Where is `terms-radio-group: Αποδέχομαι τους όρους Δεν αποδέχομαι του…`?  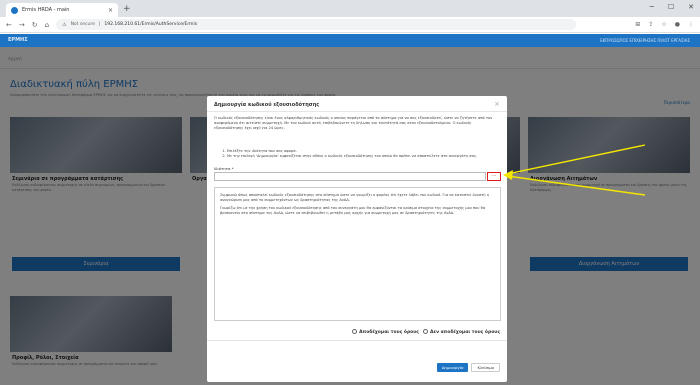
terms-radio-group: Αποδέχομαι τους όρους Δεν αποδέχομαι του… is located at coordinates (426, 332).